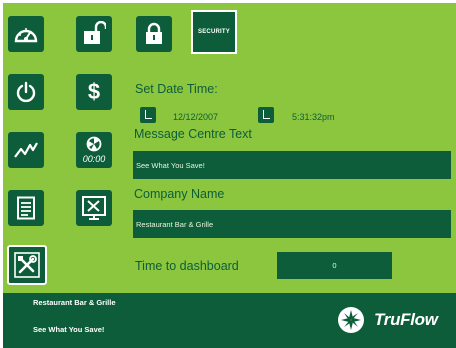 The image size is (456, 348). I want to click on timer-button: 00:00, so click(94, 150).